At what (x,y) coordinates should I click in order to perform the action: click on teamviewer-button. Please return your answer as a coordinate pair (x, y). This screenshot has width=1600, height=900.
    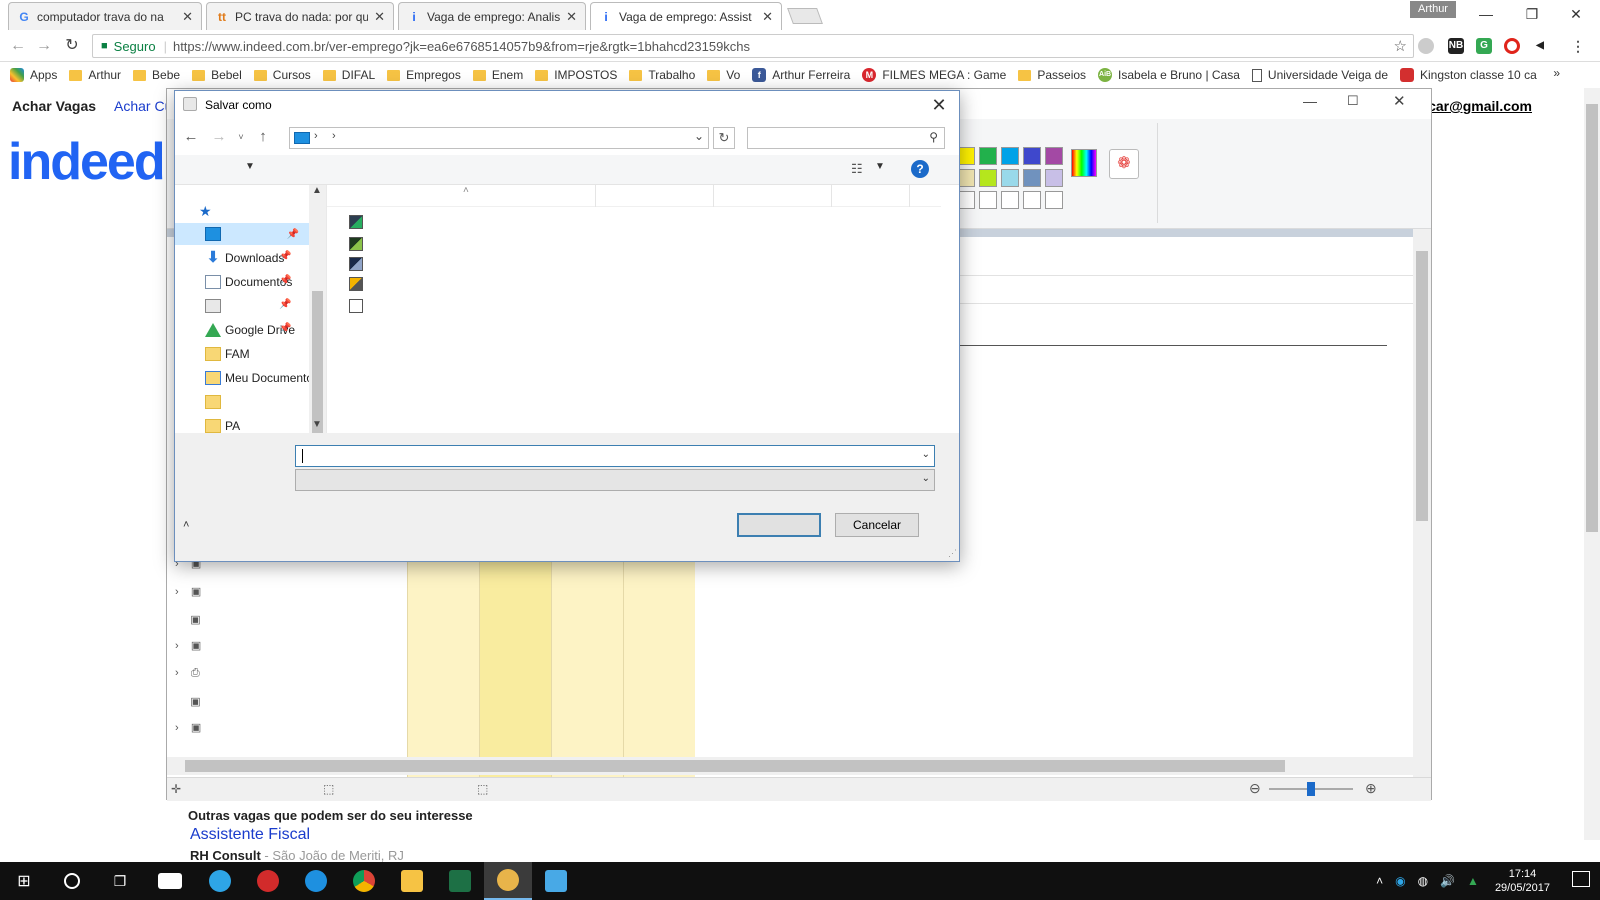
    Looking at the image, I should click on (220, 881).